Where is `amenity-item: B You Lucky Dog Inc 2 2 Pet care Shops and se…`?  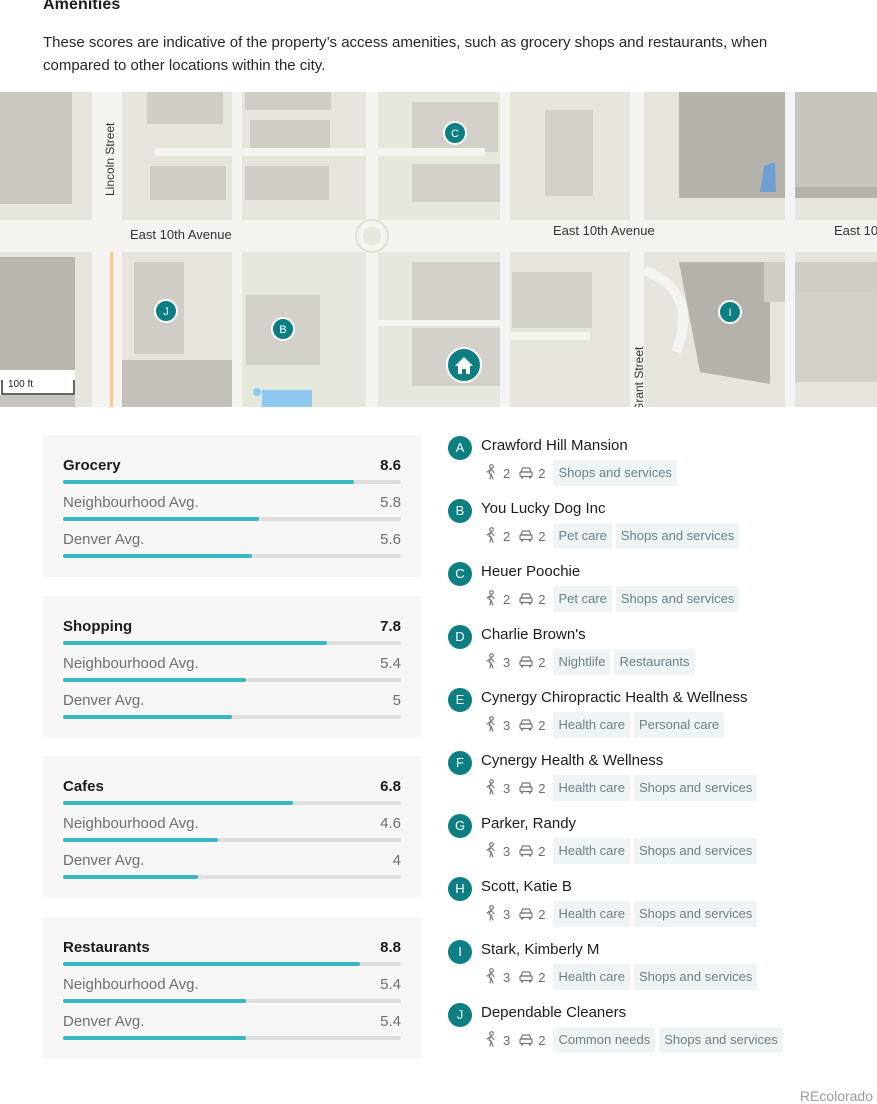
amenity-item: B You Lucky Dog Inc 2 2 Pet care Shops and se… is located at coordinates (658, 528).